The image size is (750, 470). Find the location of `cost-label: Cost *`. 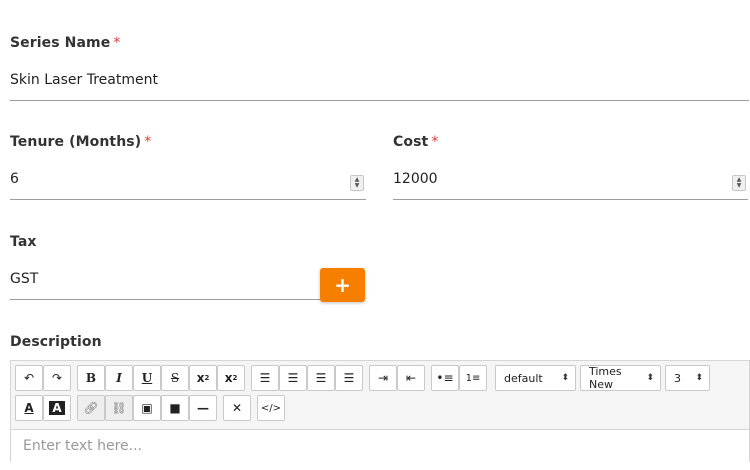

cost-label: Cost * is located at coordinates (415, 142).